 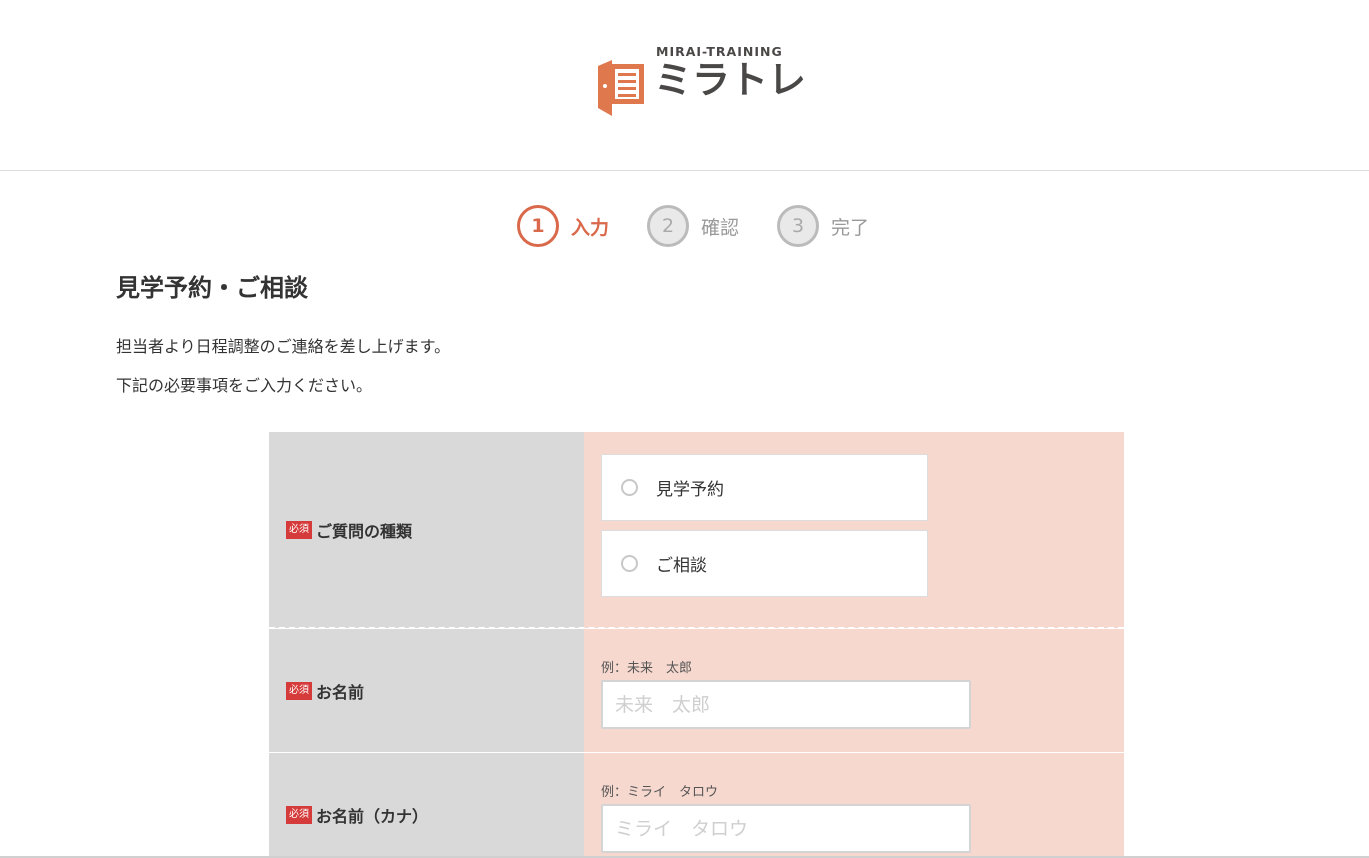 I want to click on form-row-name-kana: 必須 お名前（カナ） 例：ミライ タロウ, so click(x=696, y=805).